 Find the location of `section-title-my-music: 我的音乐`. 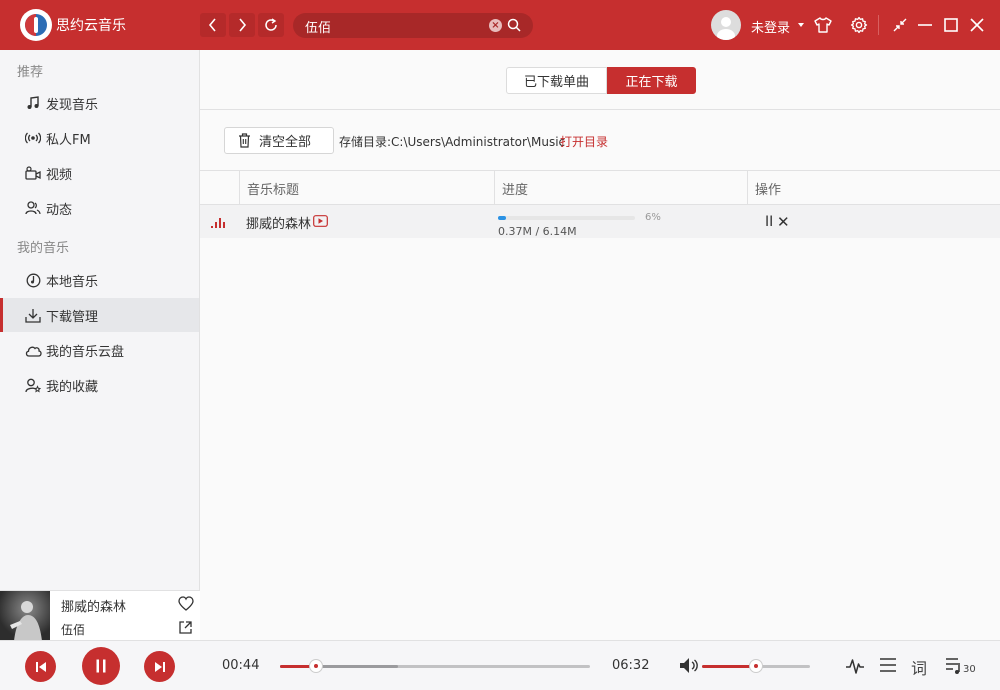

section-title-my-music: 我的音乐 is located at coordinates (43, 248).